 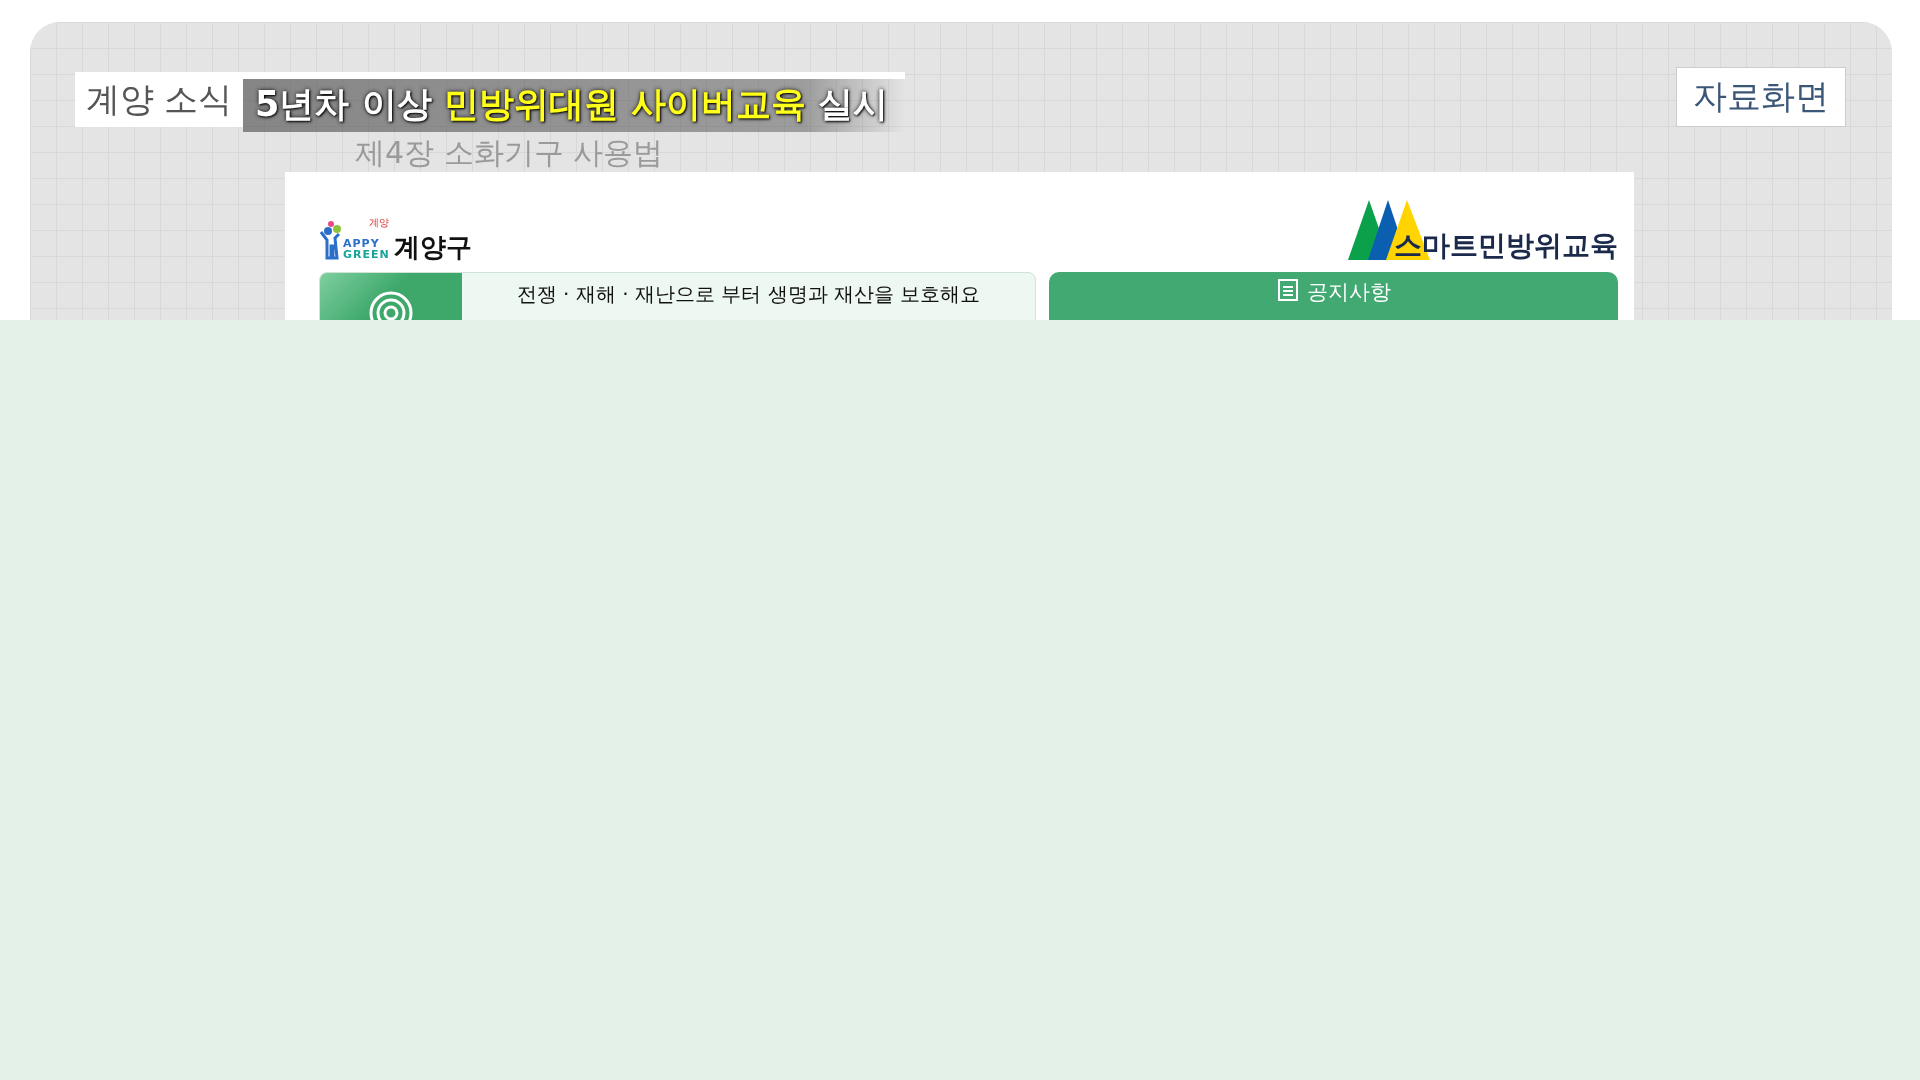 I want to click on logo-tag: 계양, so click(x=379, y=223).